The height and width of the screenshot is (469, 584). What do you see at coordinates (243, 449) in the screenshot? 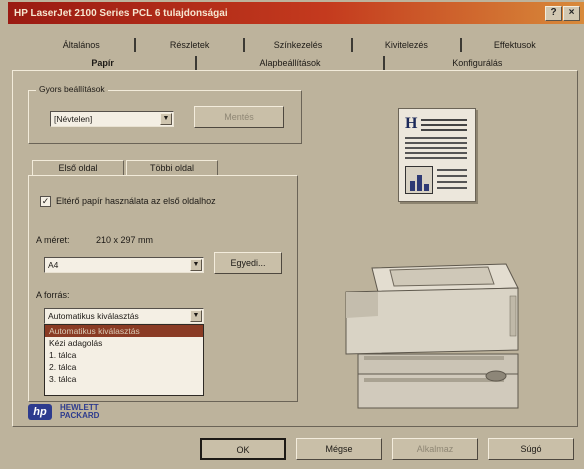
I see `ok-button: OK` at bounding box center [243, 449].